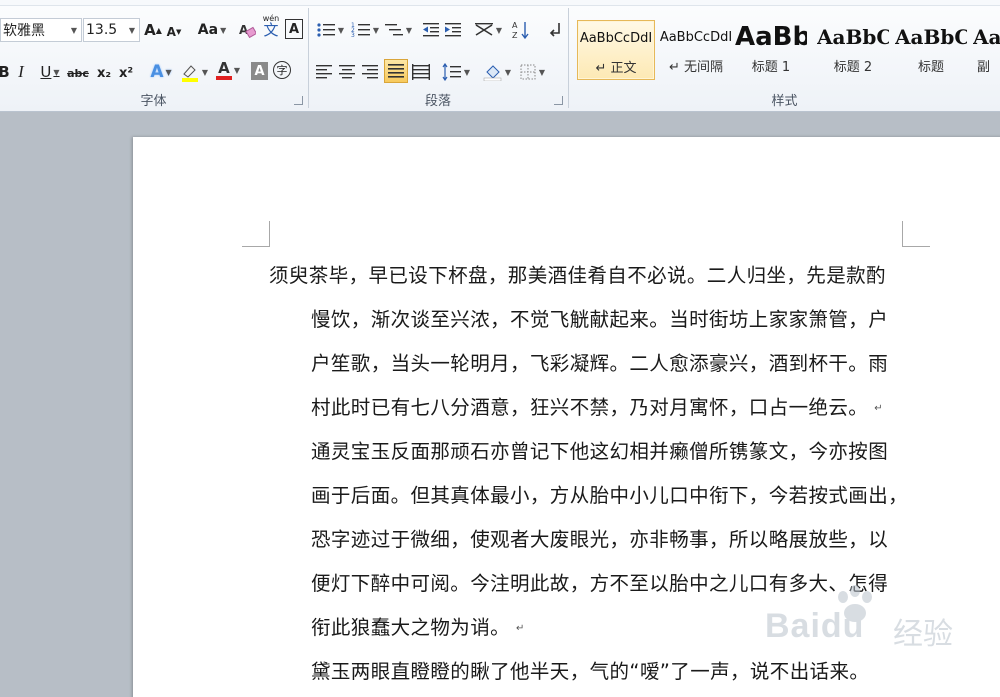 The image size is (1000, 697). I want to click on subscript-icon: x₂, so click(104, 73).